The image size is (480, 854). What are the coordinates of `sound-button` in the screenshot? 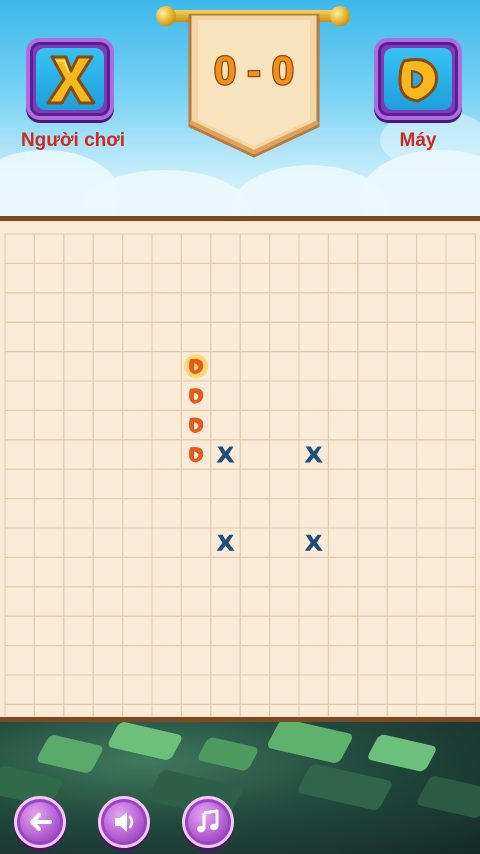 It's located at (124, 822).